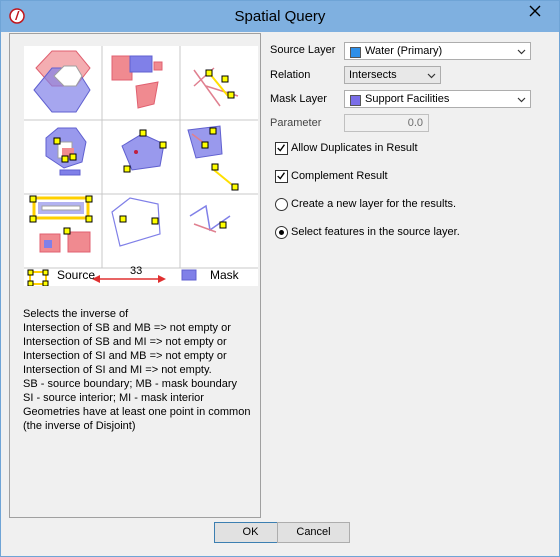 The image size is (560, 557). Describe the element at coordinates (375, 232) in the screenshot. I see `radio-select-features-label: Select features in the source layer.` at that location.